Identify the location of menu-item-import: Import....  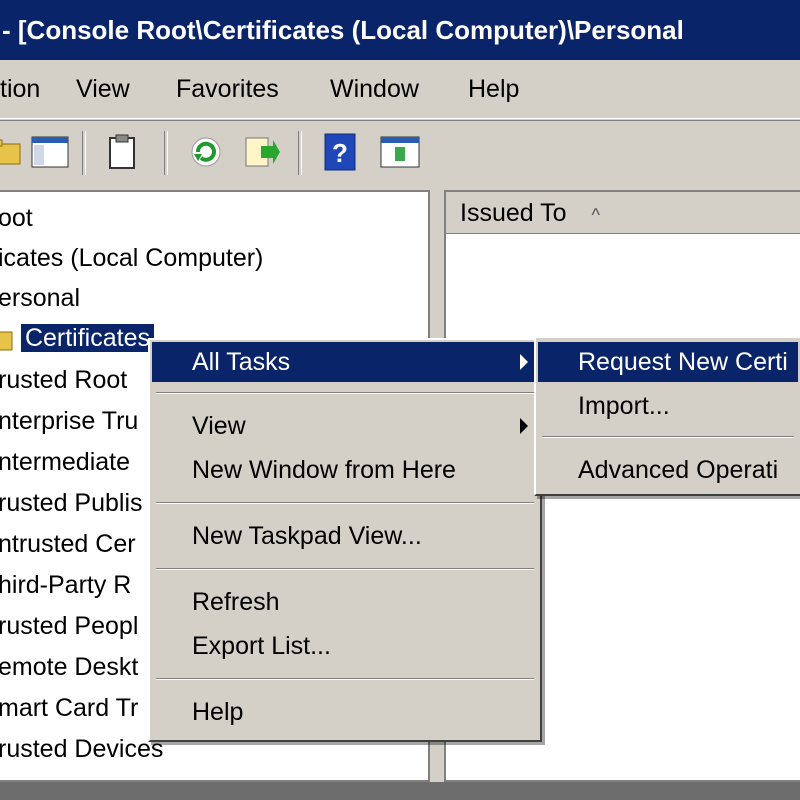
(668, 406).